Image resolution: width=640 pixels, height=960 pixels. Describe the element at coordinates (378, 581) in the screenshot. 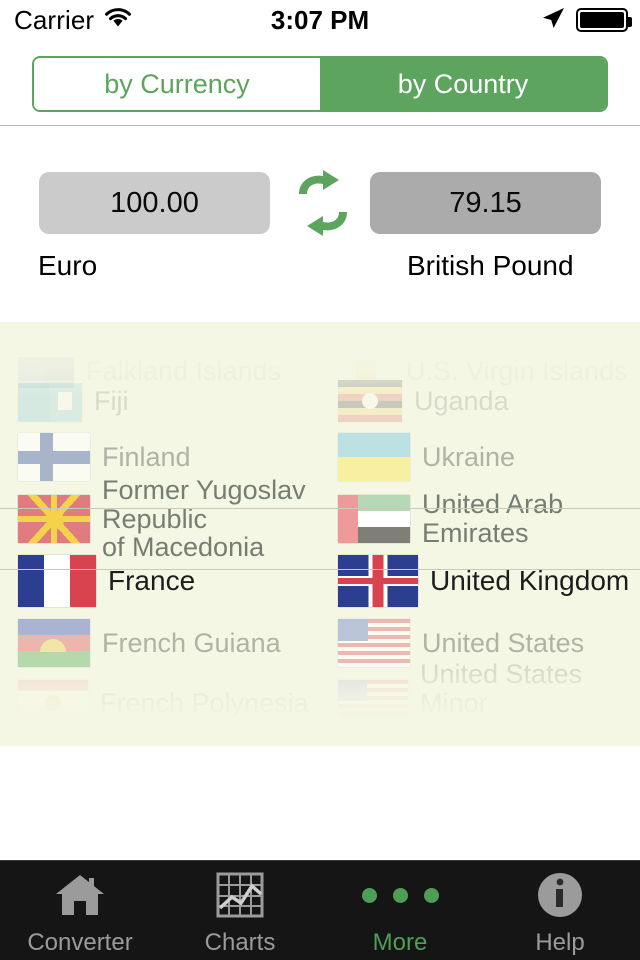

I see `united-kingdom-flag` at that location.